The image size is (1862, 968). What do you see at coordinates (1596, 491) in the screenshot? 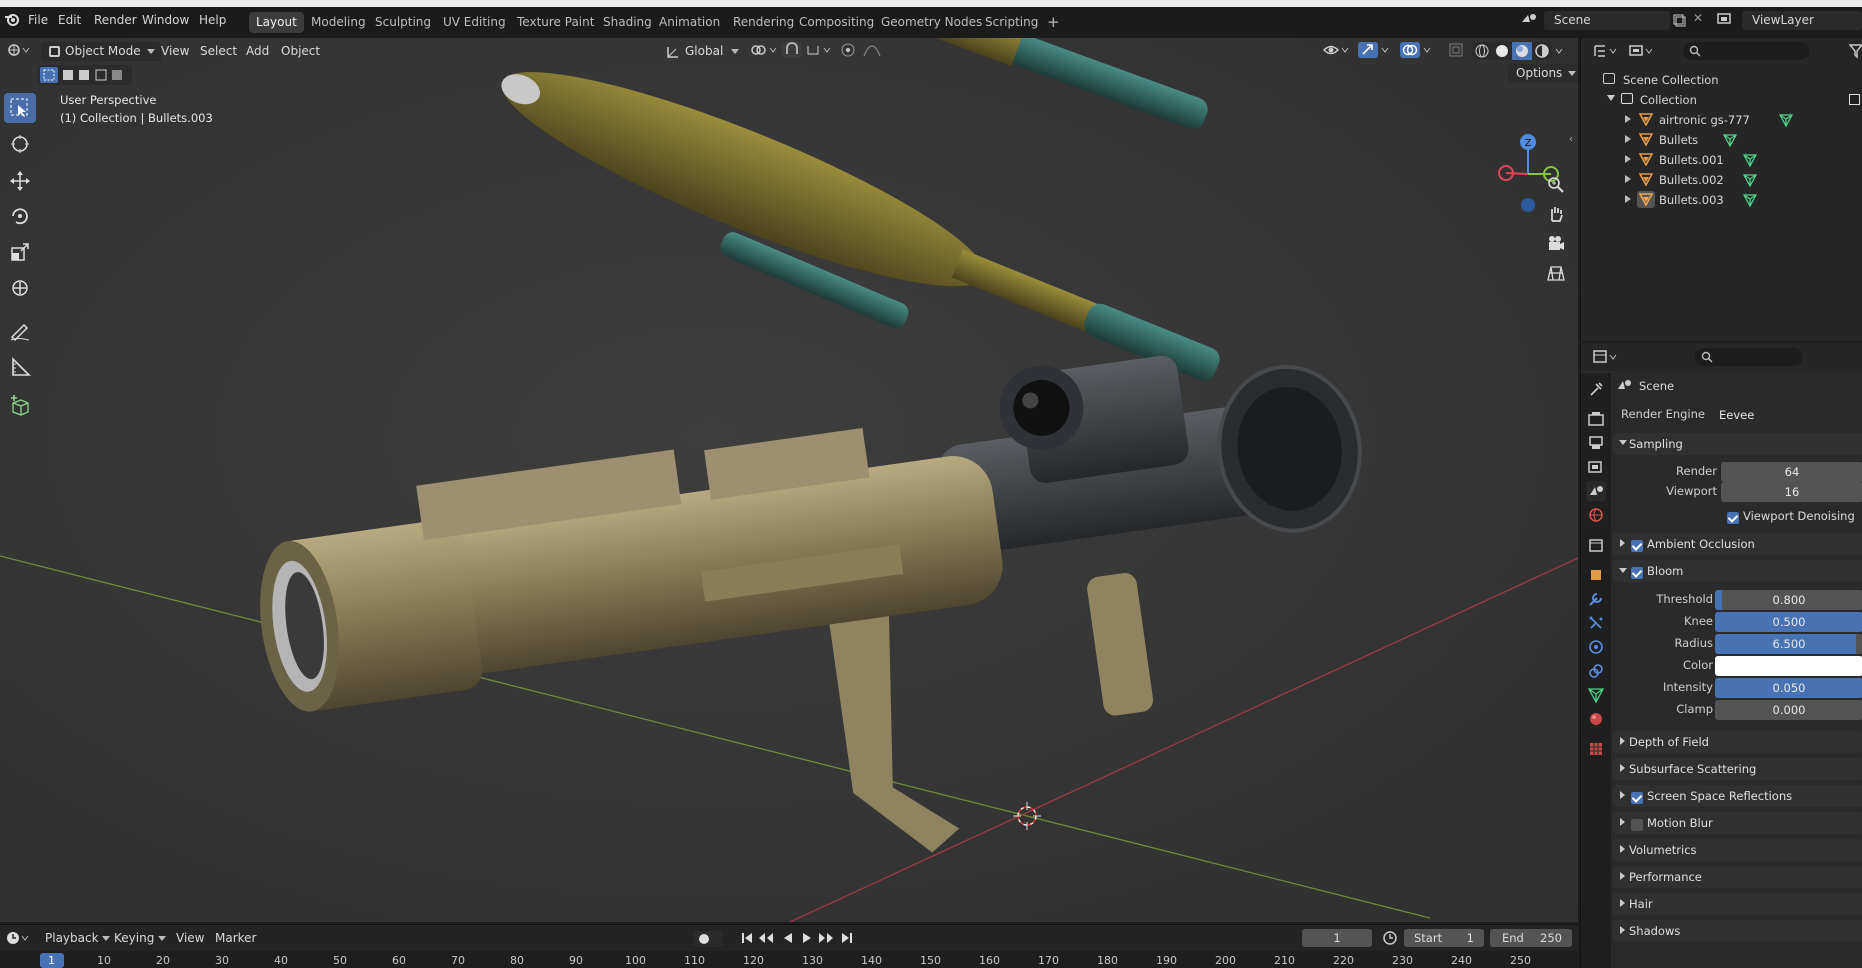
I see `scene-tab-icon` at bounding box center [1596, 491].